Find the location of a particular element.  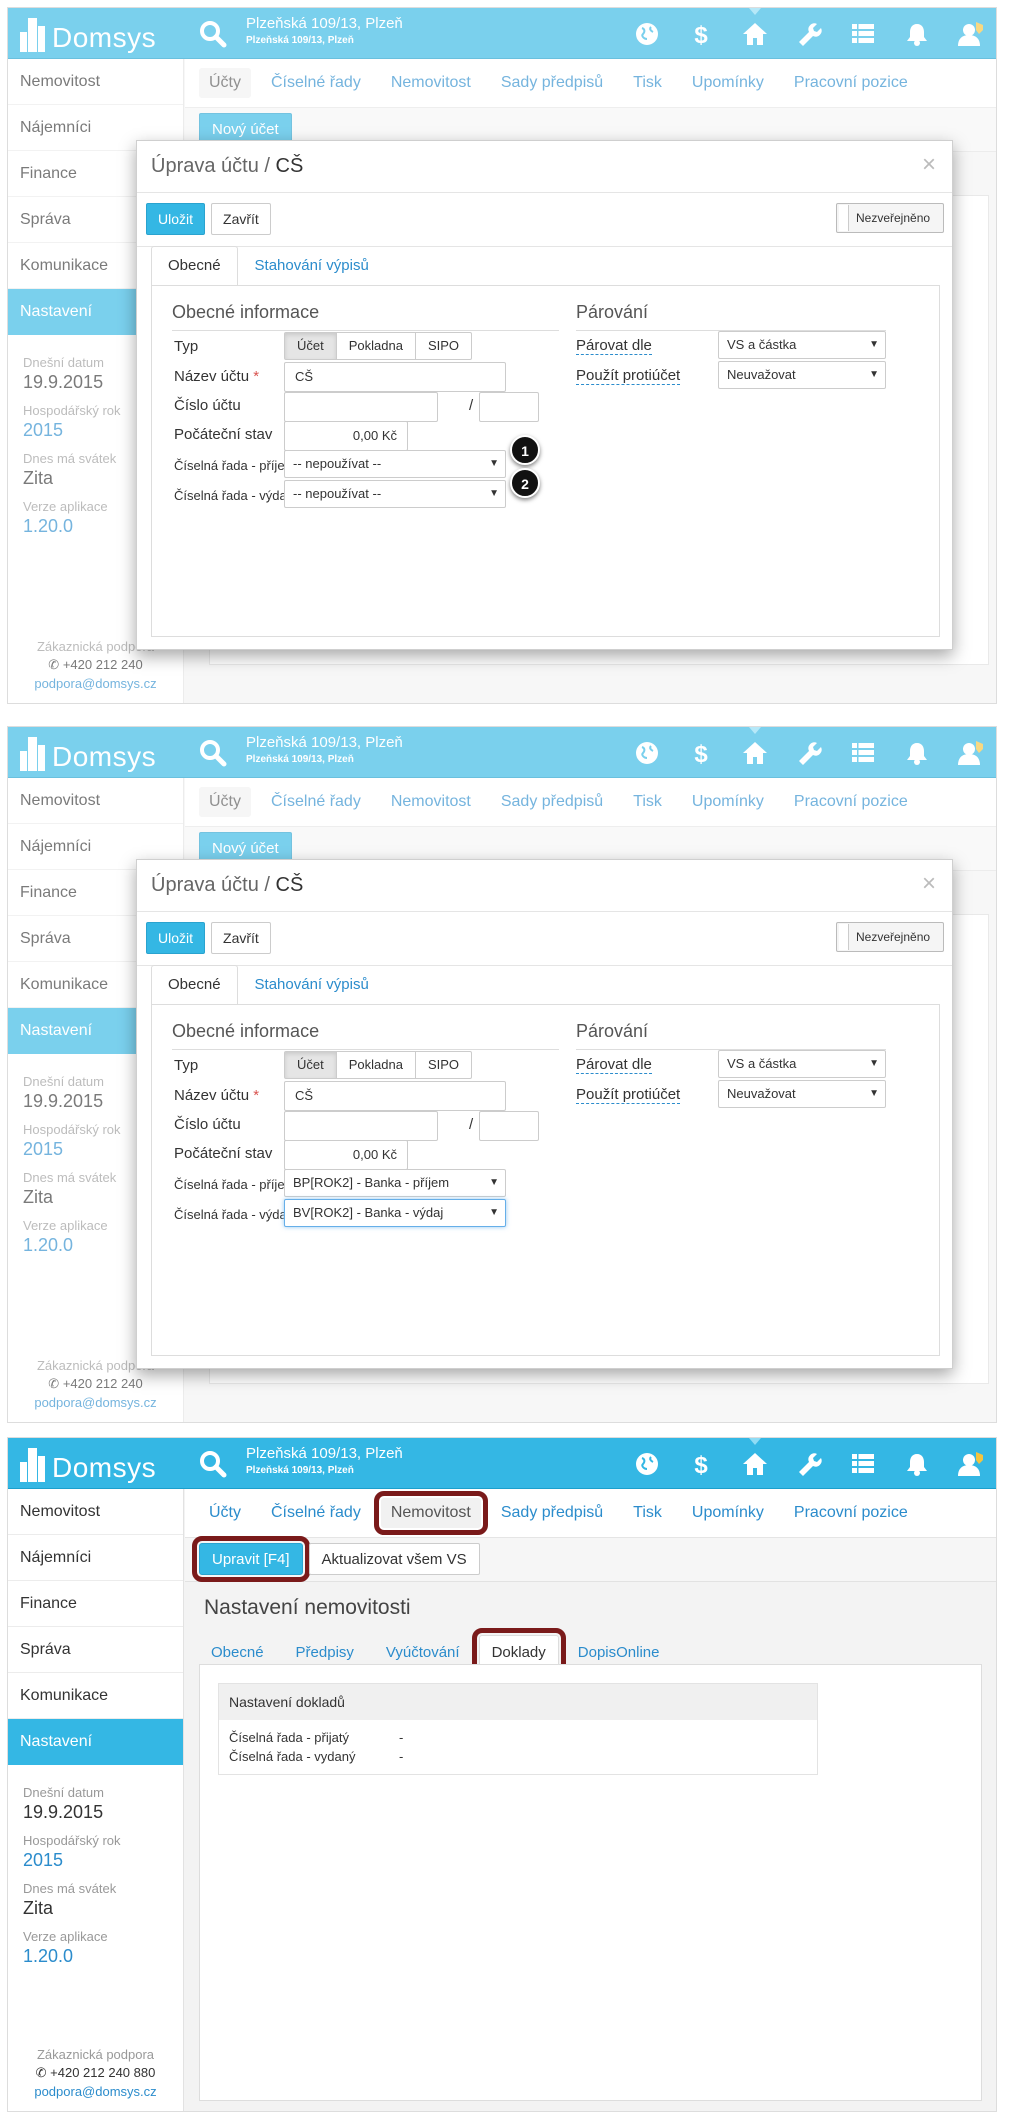

table-row: Číselná řada - vydaný - is located at coordinates (316, 1756).